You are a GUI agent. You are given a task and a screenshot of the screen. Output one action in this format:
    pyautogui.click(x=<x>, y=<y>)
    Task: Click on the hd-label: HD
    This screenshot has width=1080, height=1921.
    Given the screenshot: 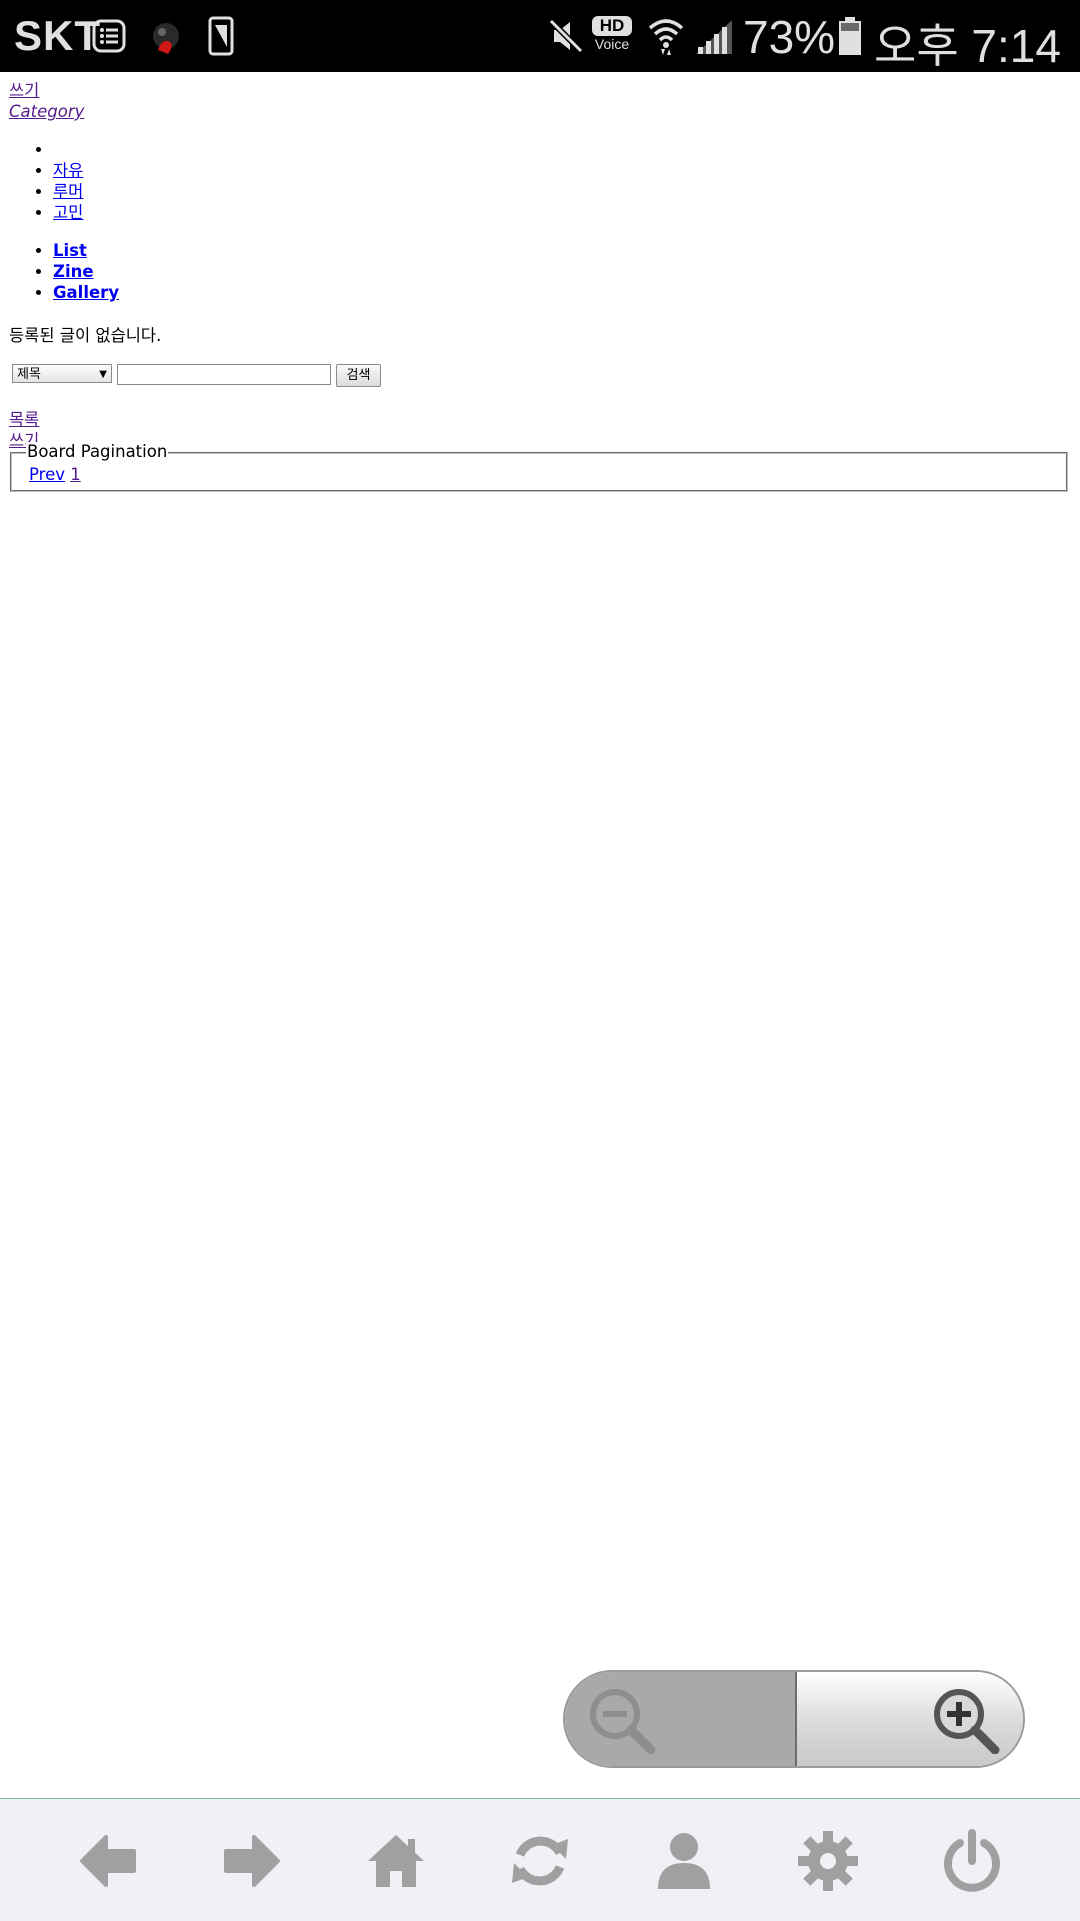 What is the action you would take?
    pyautogui.click(x=612, y=26)
    